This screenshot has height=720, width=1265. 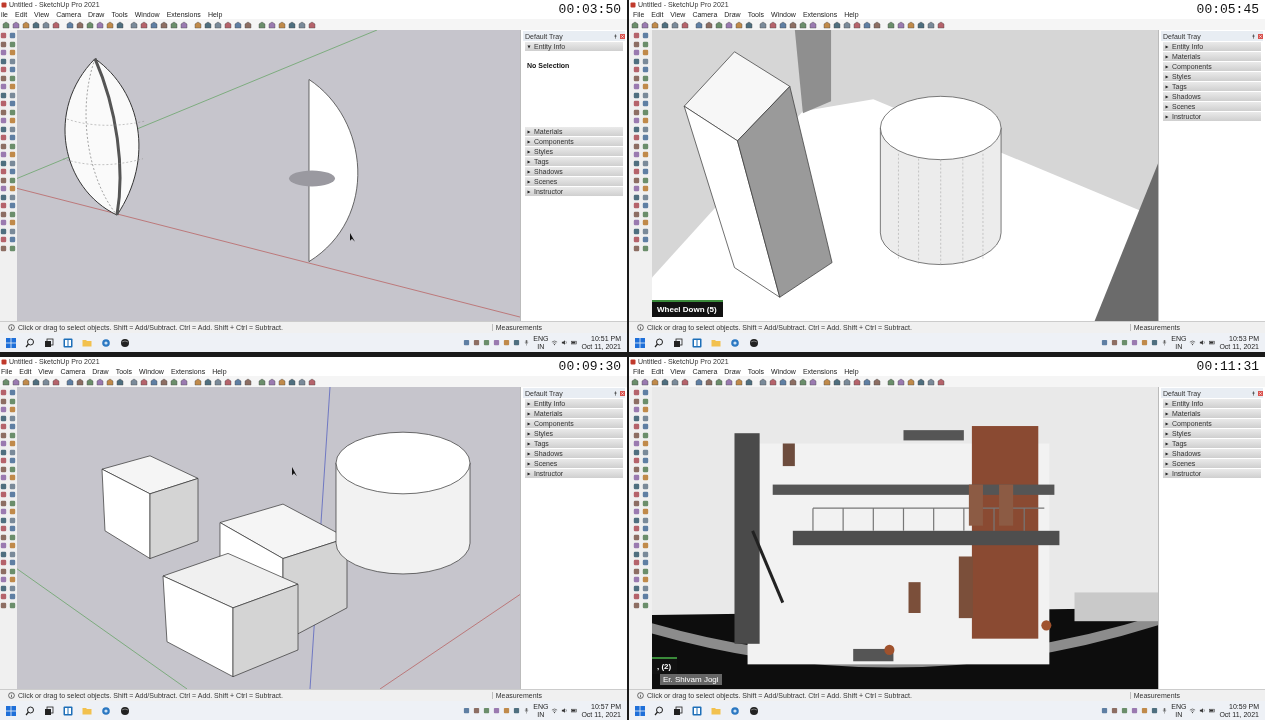 What do you see at coordinates (665, 665) in the screenshot?
I see `overlay-label: , (2)` at bounding box center [665, 665].